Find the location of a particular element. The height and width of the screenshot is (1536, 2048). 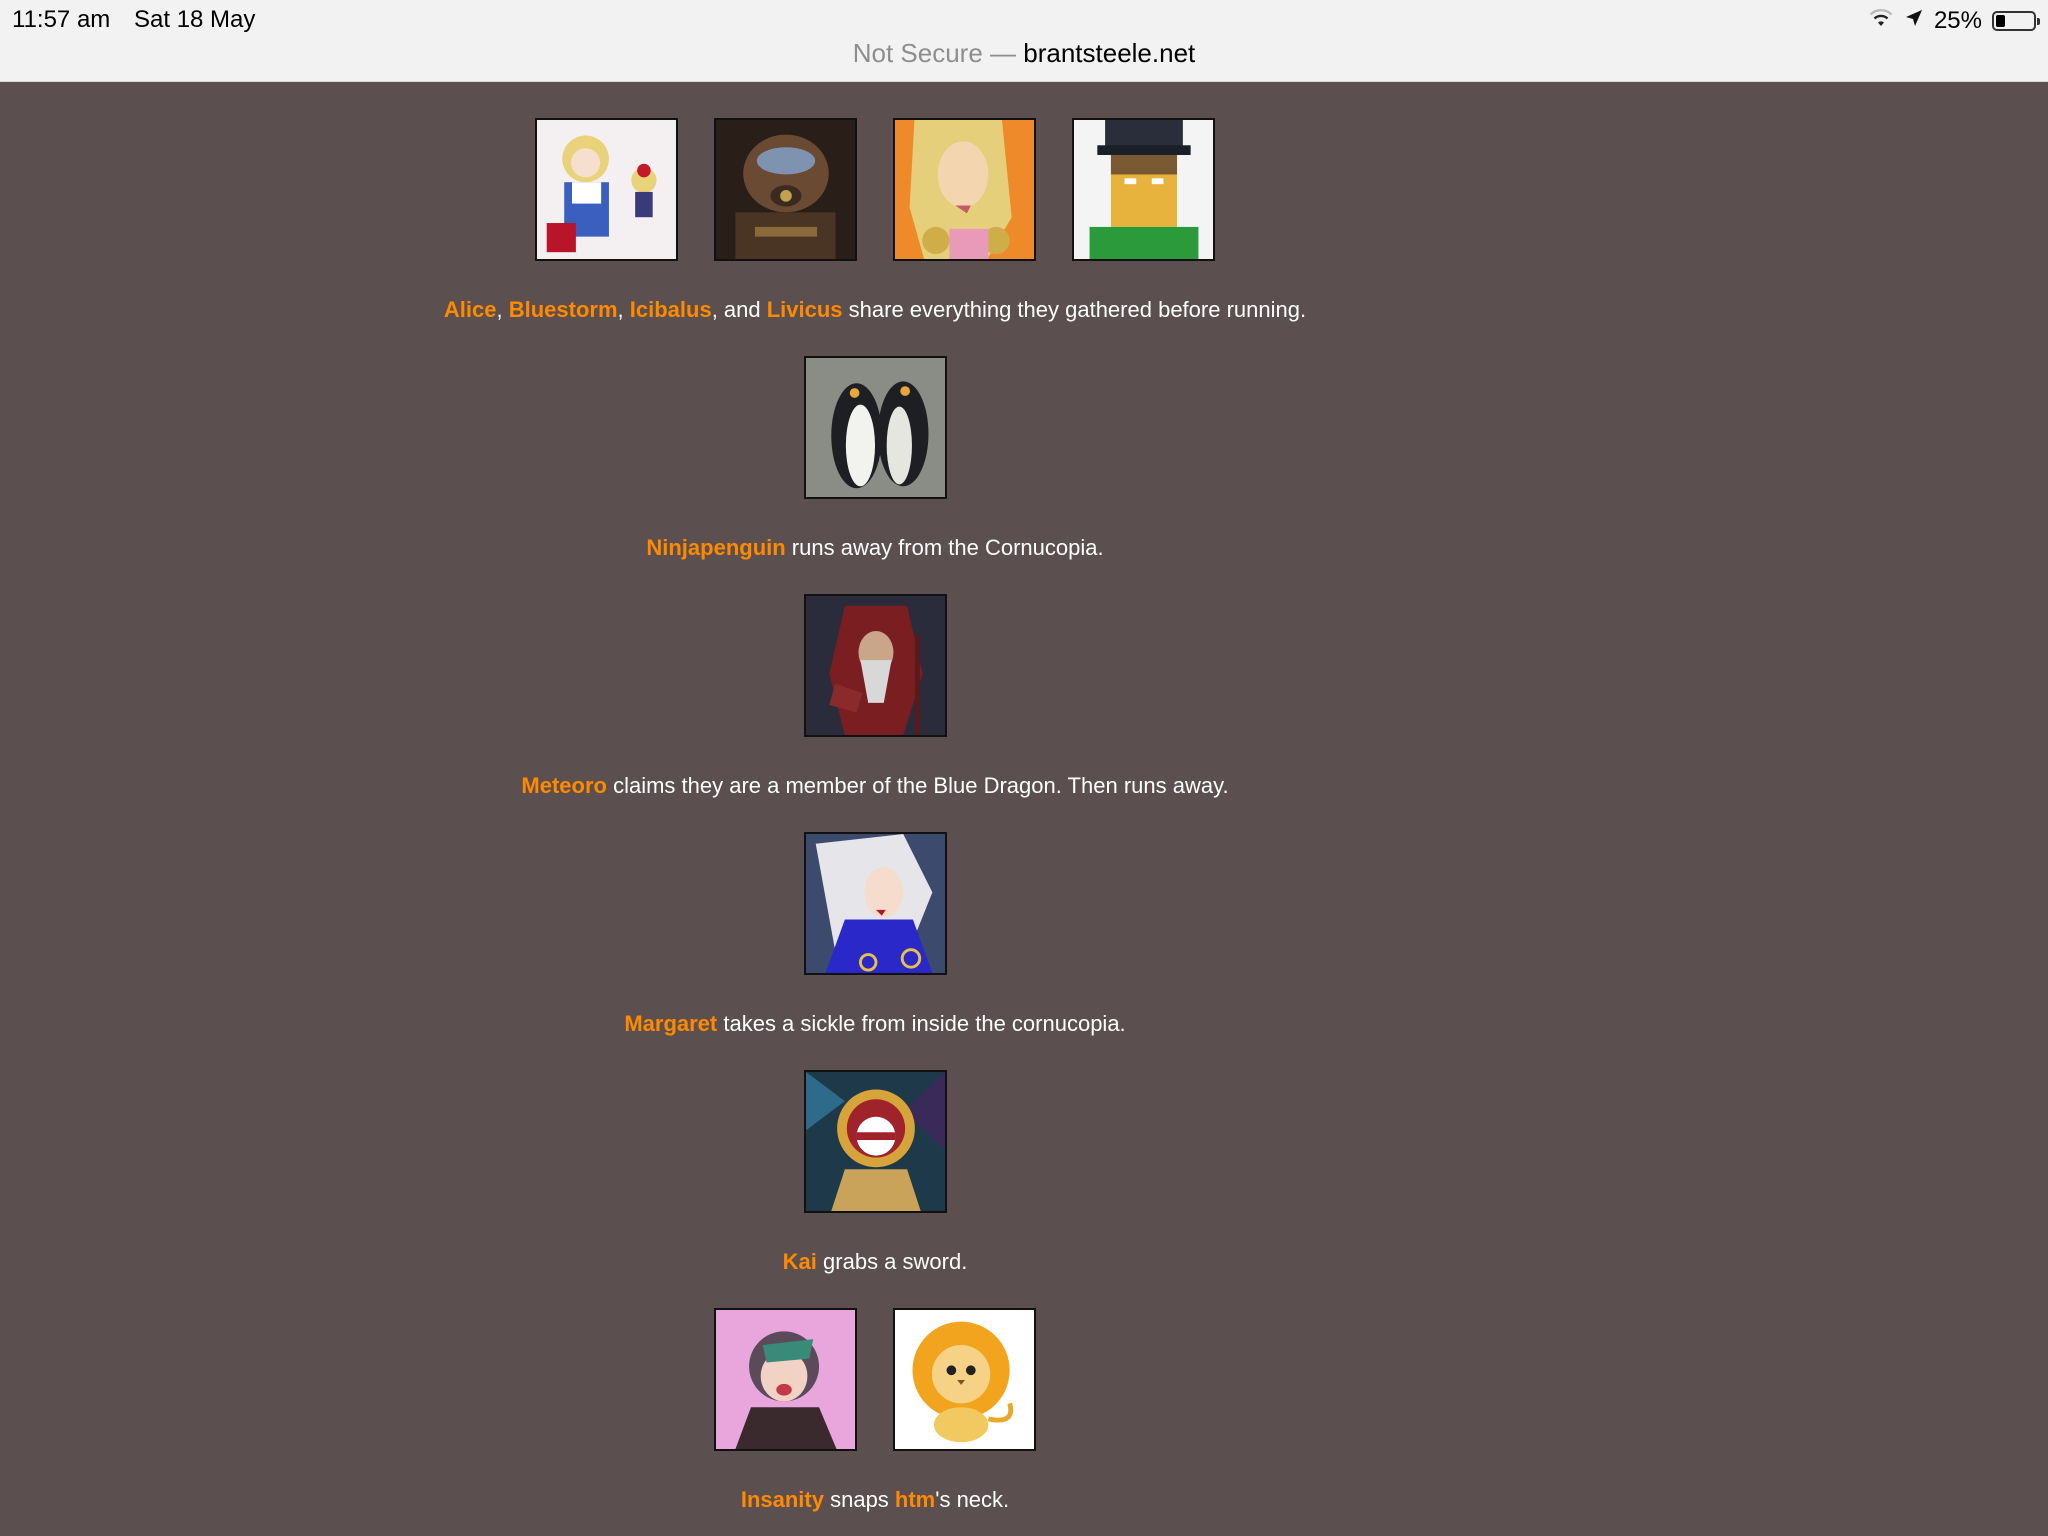

tribute-name: Meteoro is located at coordinates (564, 785).